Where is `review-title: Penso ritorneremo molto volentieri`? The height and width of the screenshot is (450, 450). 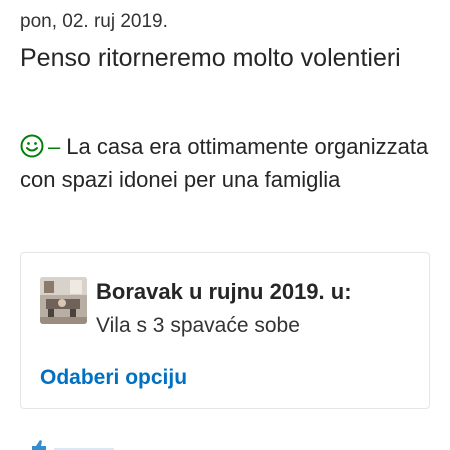
review-title: Penso ritorneremo molto volentieri is located at coordinates (210, 58).